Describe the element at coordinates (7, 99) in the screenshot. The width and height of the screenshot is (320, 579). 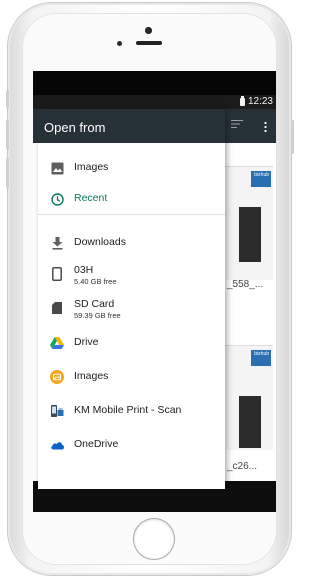
I see `phone-side-button` at that location.